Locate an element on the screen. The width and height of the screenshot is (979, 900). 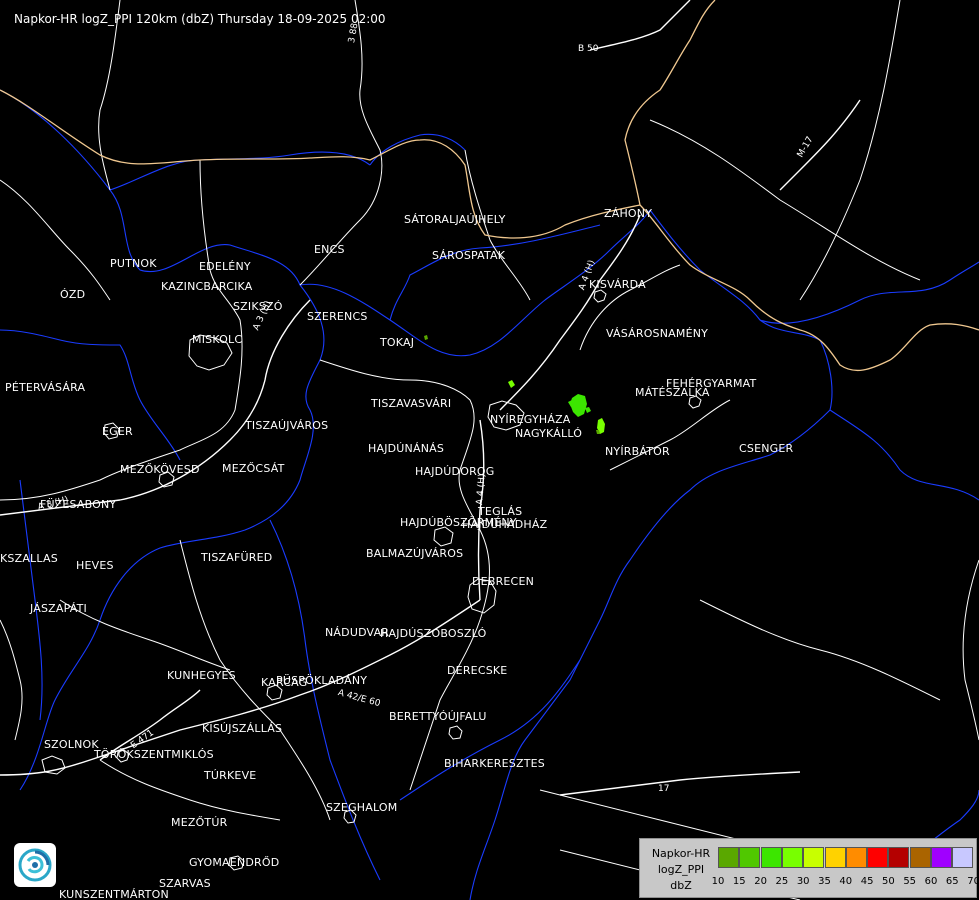
legend-tick-label: 70 is located at coordinates (973, 881).